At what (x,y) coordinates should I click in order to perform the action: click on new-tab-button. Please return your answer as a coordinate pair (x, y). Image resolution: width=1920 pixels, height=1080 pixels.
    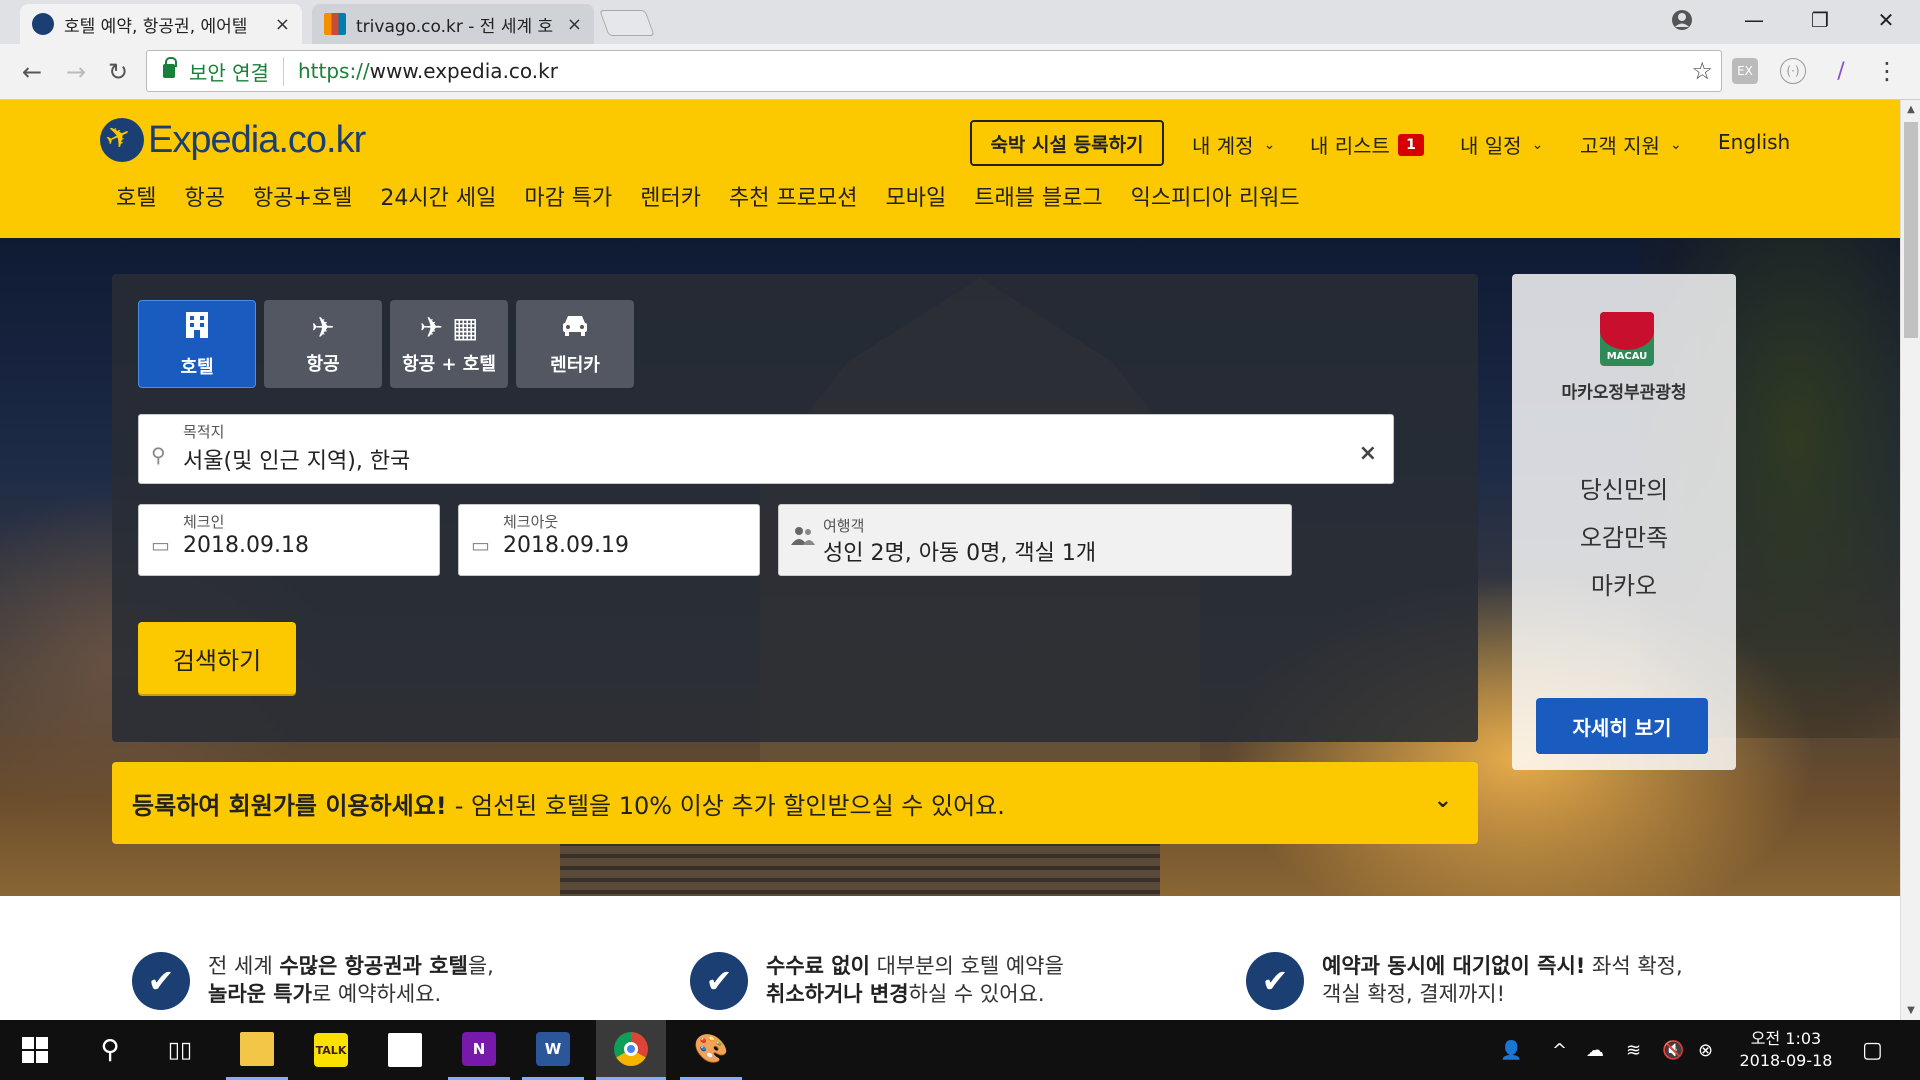
    Looking at the image, I should click on (627, 23).